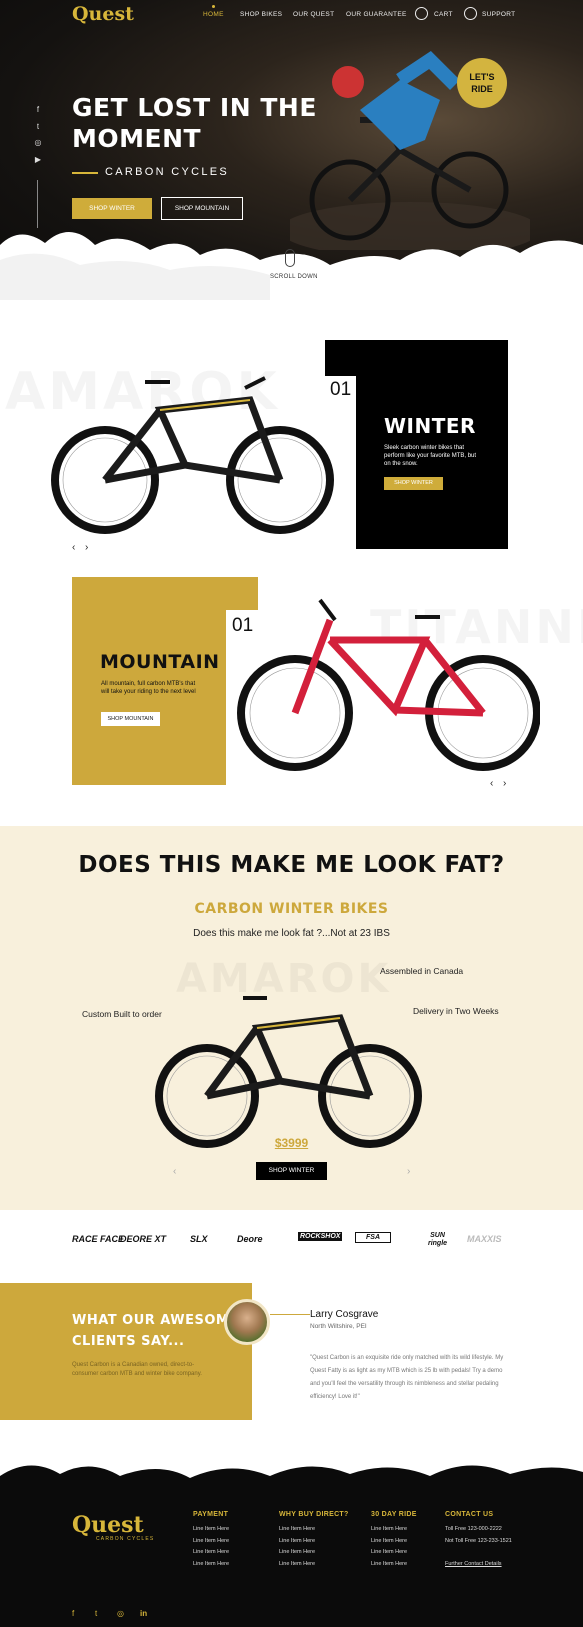 The width and height of the screenshot is (583, 1627). Describe the element at coordinates (422, 971) in the screenshot. I see `feature-assembled: Assembled in Canada` at that location.